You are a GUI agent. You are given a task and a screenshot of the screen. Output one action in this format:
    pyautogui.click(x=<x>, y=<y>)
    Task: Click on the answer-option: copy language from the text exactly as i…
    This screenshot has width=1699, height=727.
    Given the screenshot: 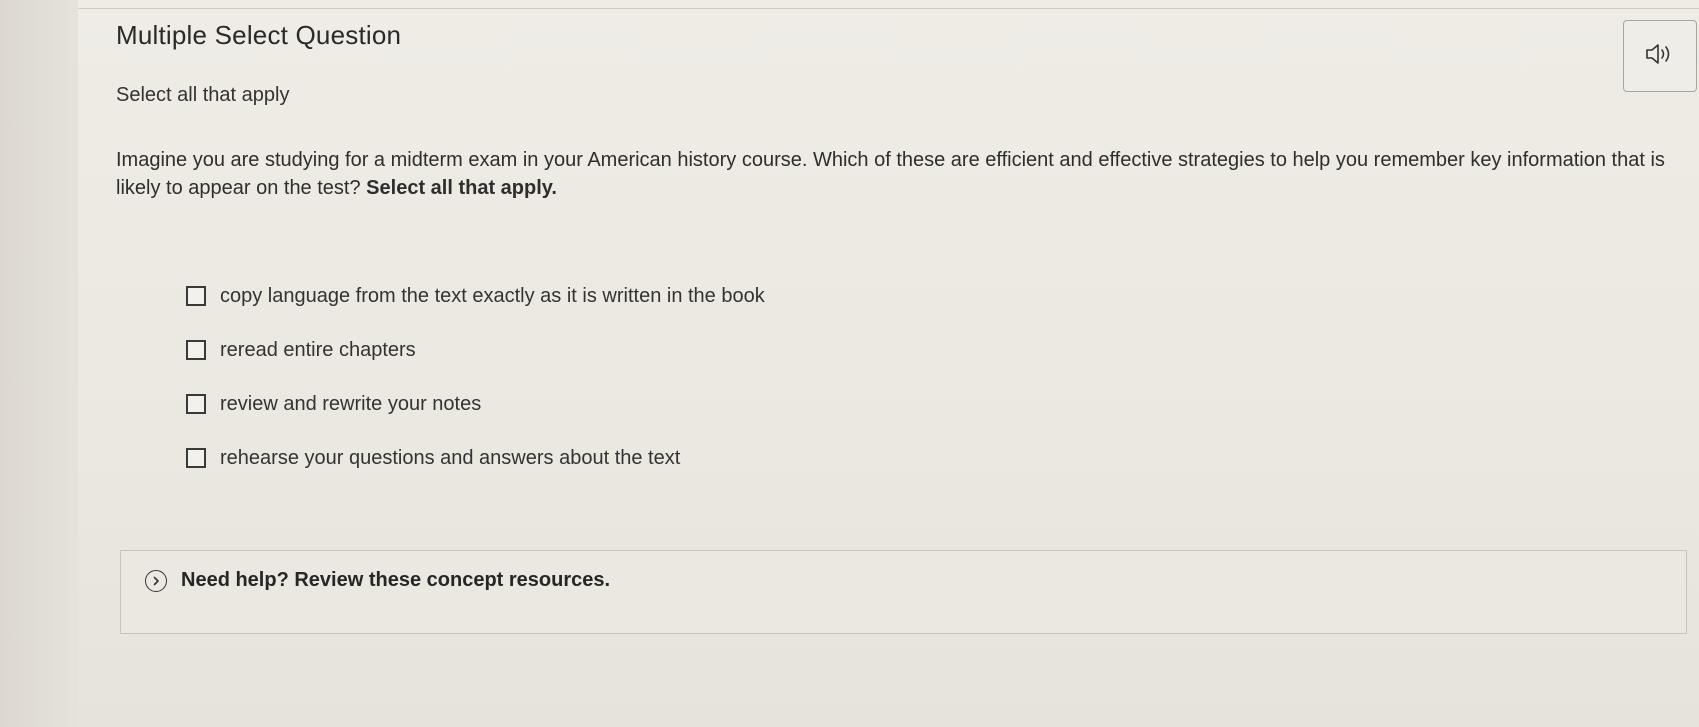 What is the action you would take?
    pyautogui.click(x=475, y=296)
    